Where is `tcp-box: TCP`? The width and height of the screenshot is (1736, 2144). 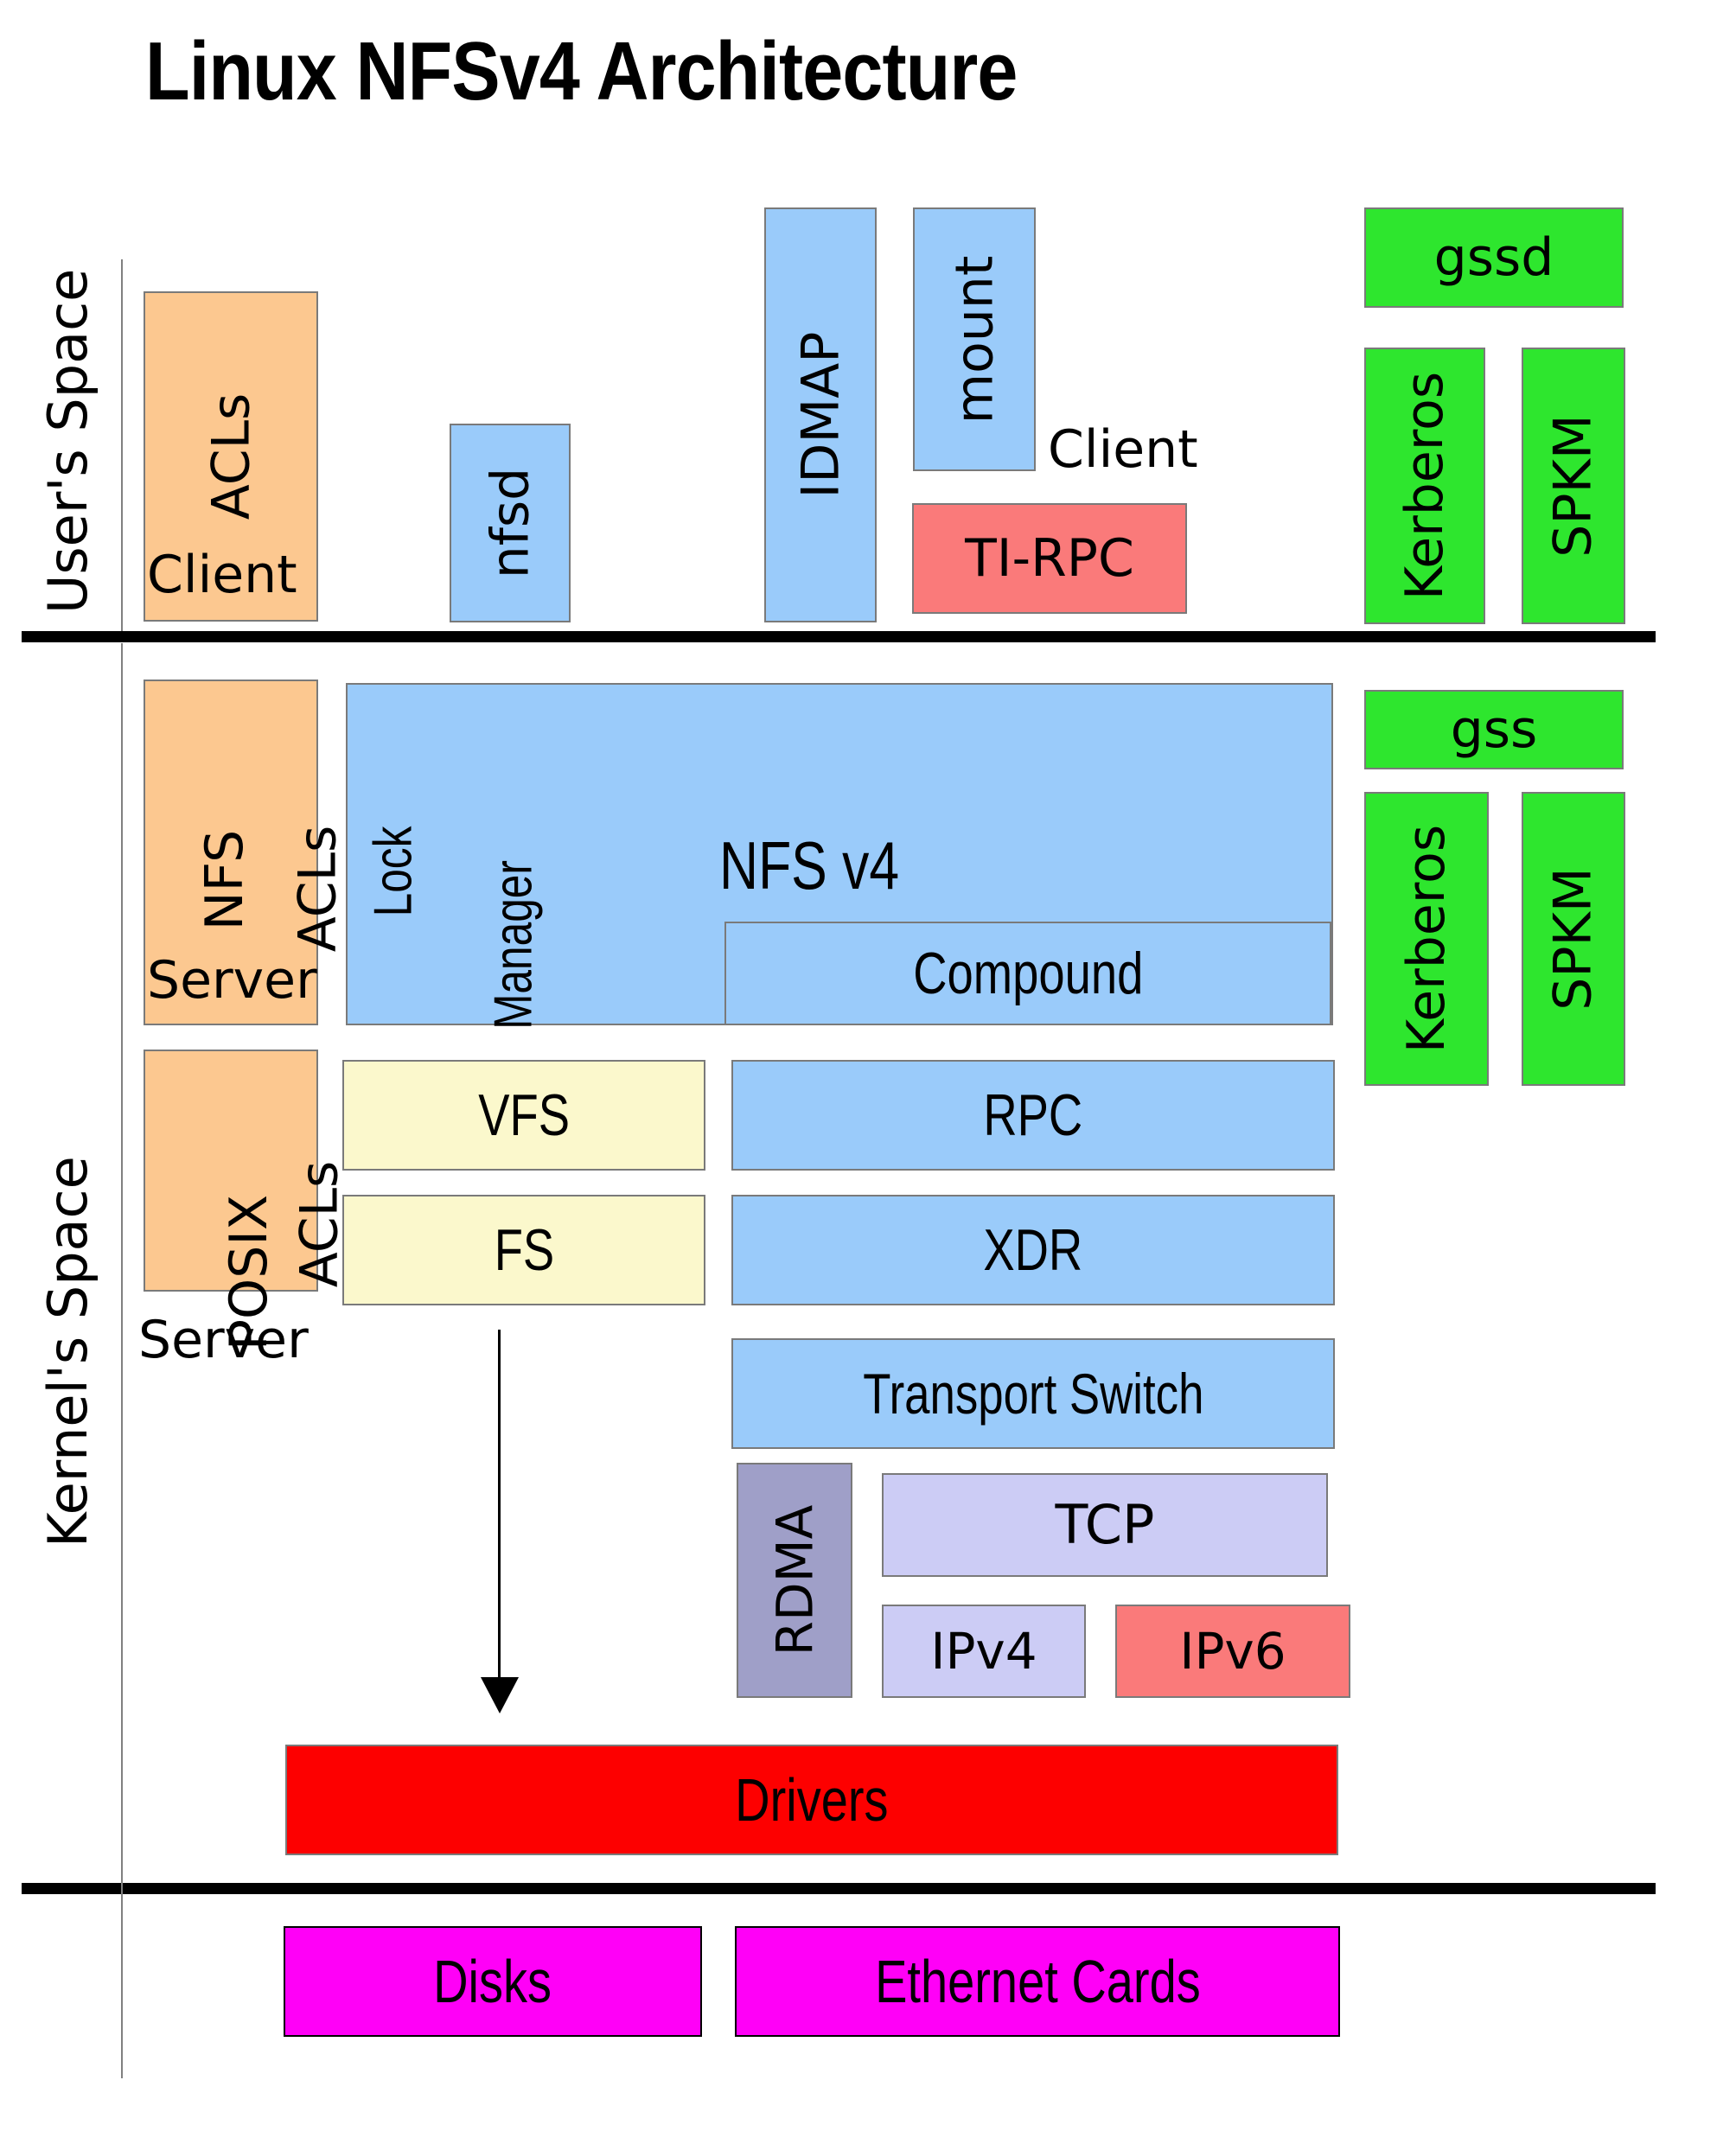
tcp-box: TCP is located at coordinates (1105, 1525).